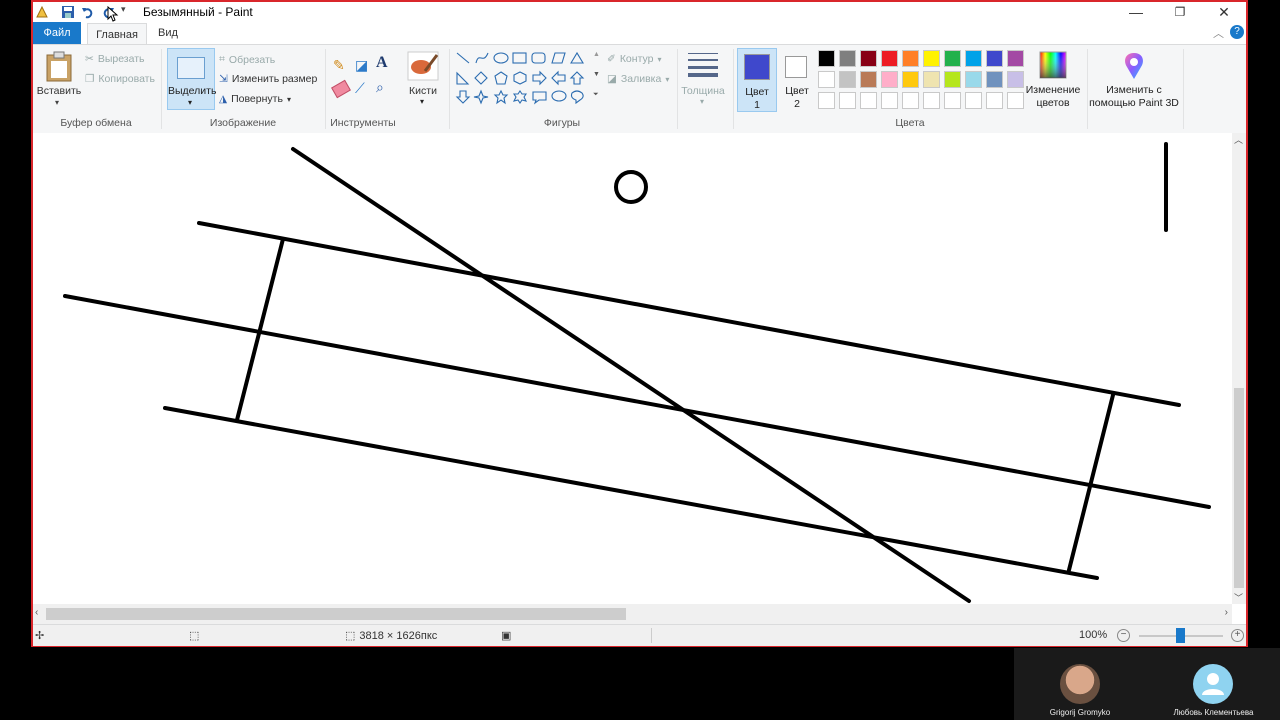  Describe the element at coordinates (611, 59) in the screenshot. I see `outline-icon: ✐` at that location.